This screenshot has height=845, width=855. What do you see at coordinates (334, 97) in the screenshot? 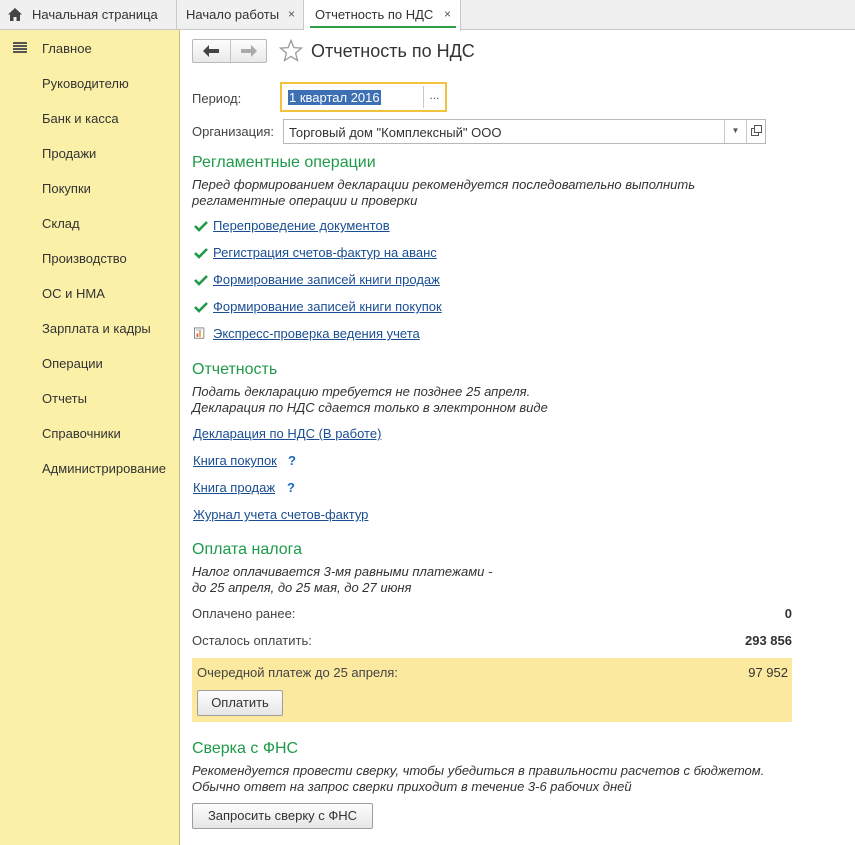
I see `period-value: 1 квартал 2016` at bounding box center [334, 97].